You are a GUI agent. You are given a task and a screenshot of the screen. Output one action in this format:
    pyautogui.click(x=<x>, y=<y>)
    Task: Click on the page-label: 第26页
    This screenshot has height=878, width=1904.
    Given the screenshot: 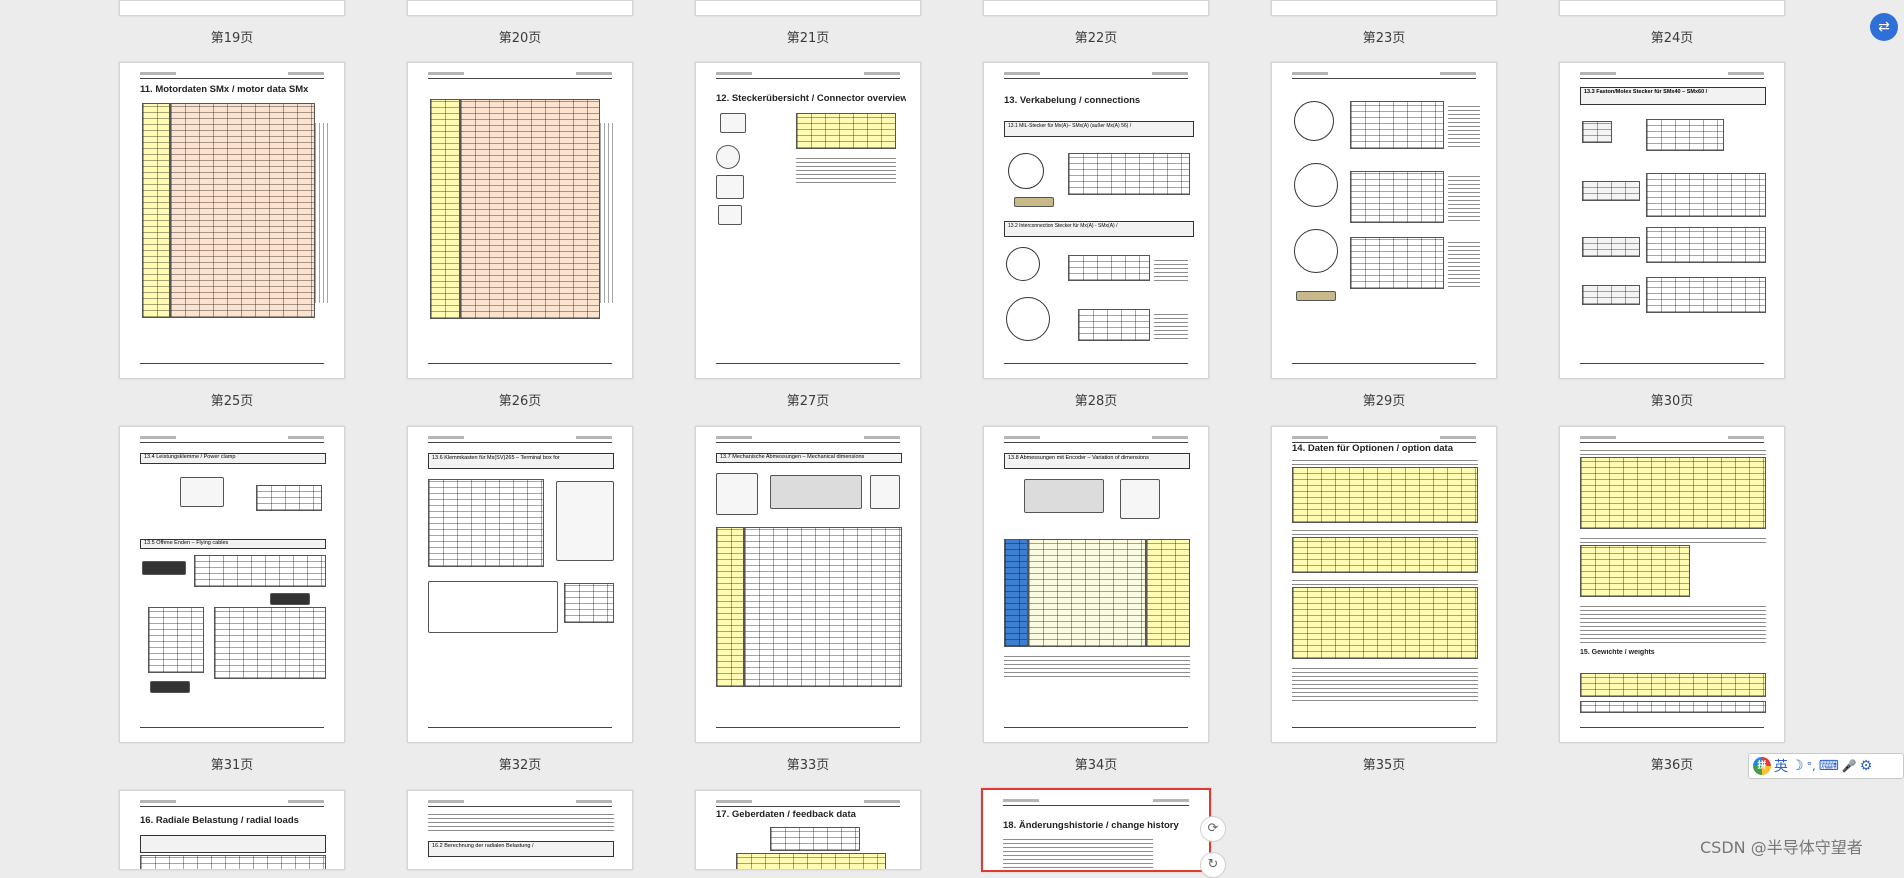 What is the action you would take?
    pyautogui.click(x=520, y=401)
    